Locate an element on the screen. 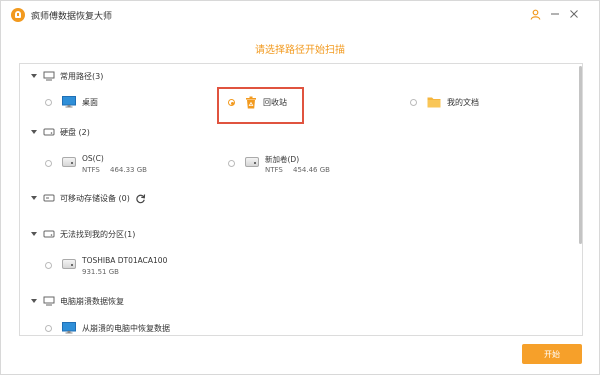 This screenshot has height=375, width=600. drive-size: 931.51 GB is located at coordinates (100, 272).